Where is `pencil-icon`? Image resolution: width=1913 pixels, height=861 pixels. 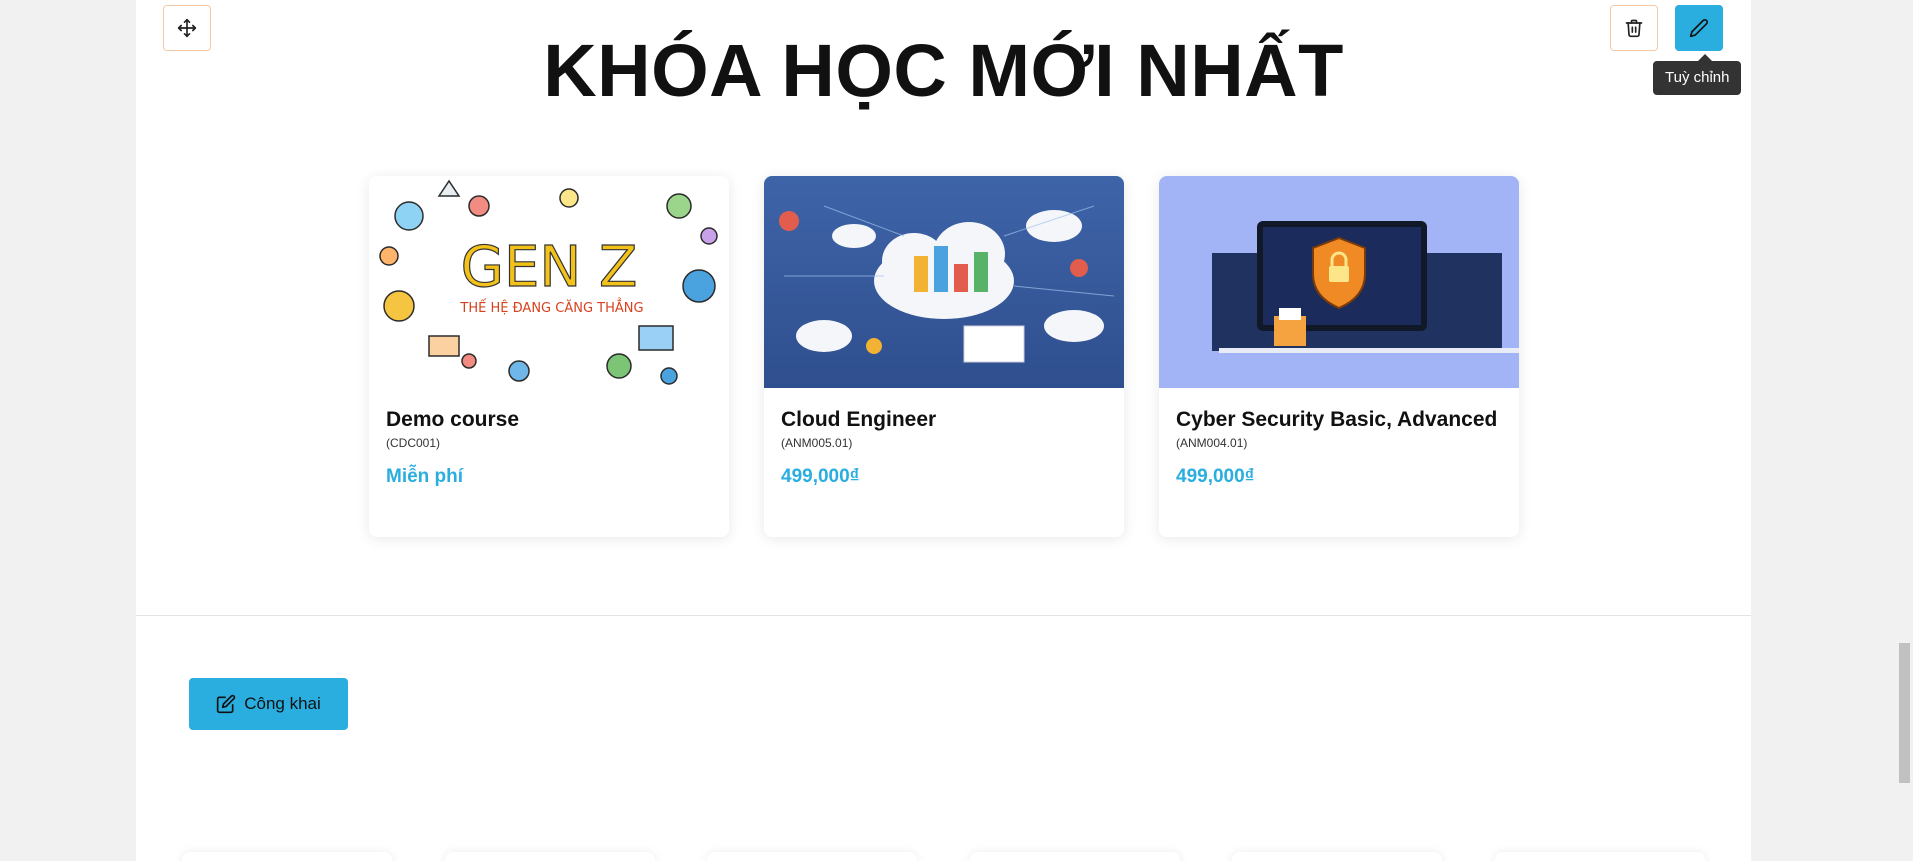 pencil-icon is located at coordinates (1698, 28).